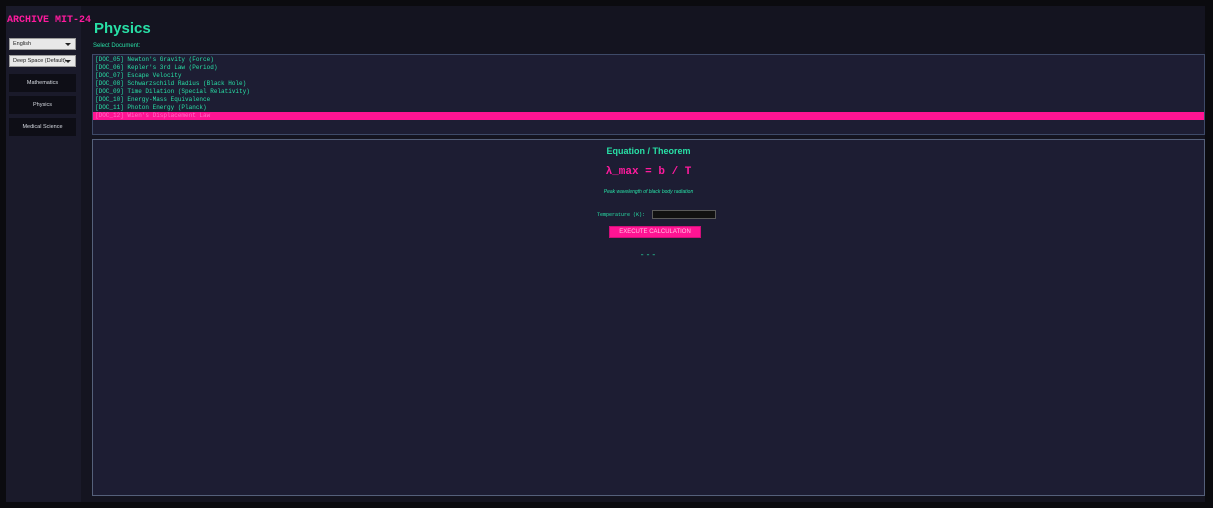 Image resolution: width=1213 pixels, height=508 pixels. Describe the element at coordinates (648, 60) in the screenshot. I see `list-item: [DOC_05] Newton's Gravity (Force)` at that location.